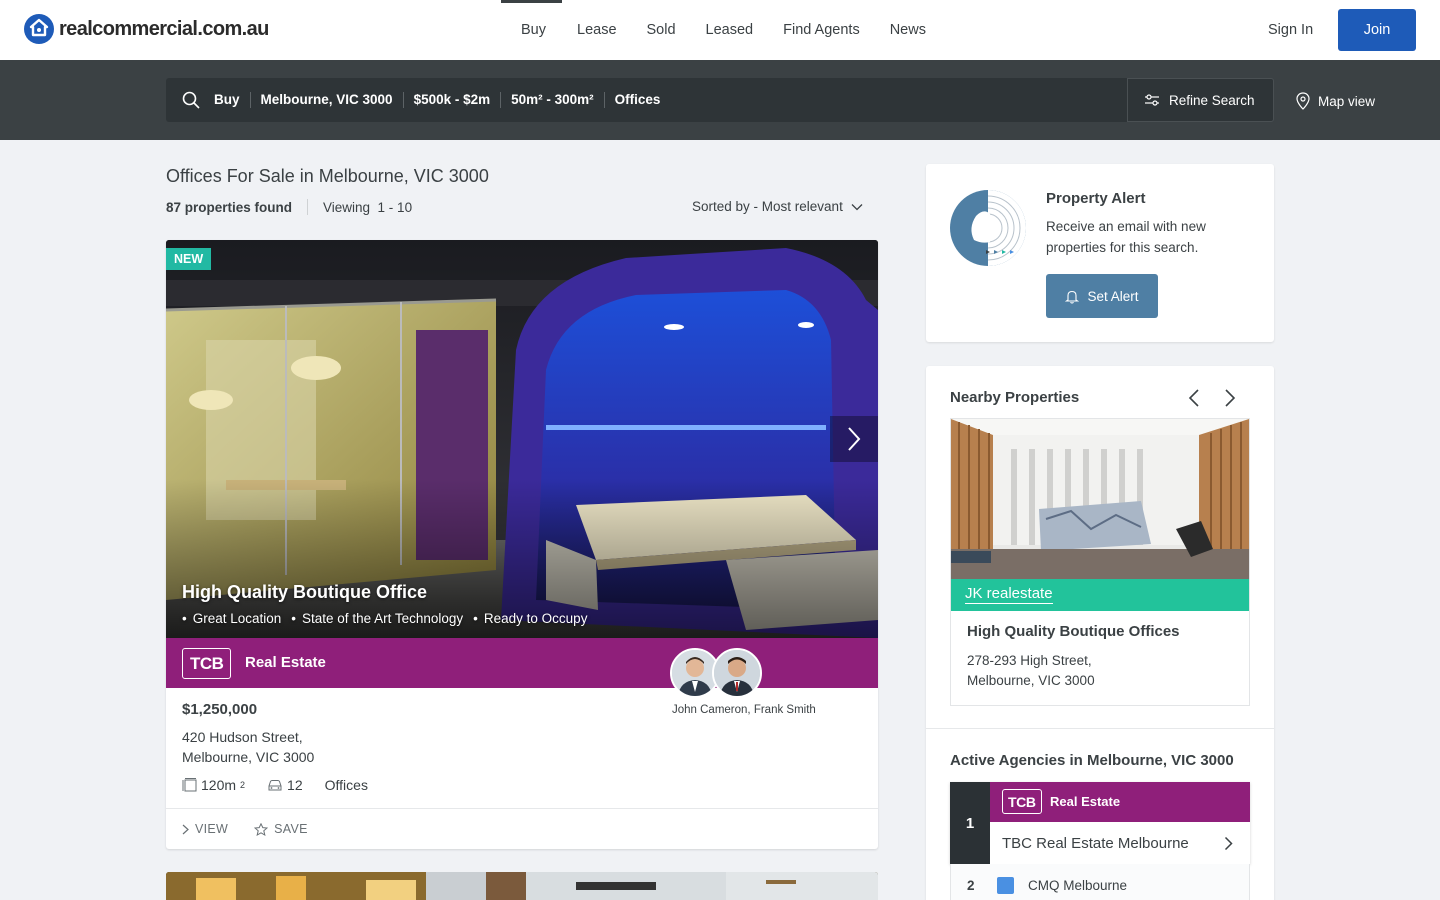 This screenshot has width=1440, height=900. What do you see at coordinates (1073, 631) in the screenshot?
I see `nearby-property-name: High Quality Boutique Offices` at bounding box center [1073, 631].